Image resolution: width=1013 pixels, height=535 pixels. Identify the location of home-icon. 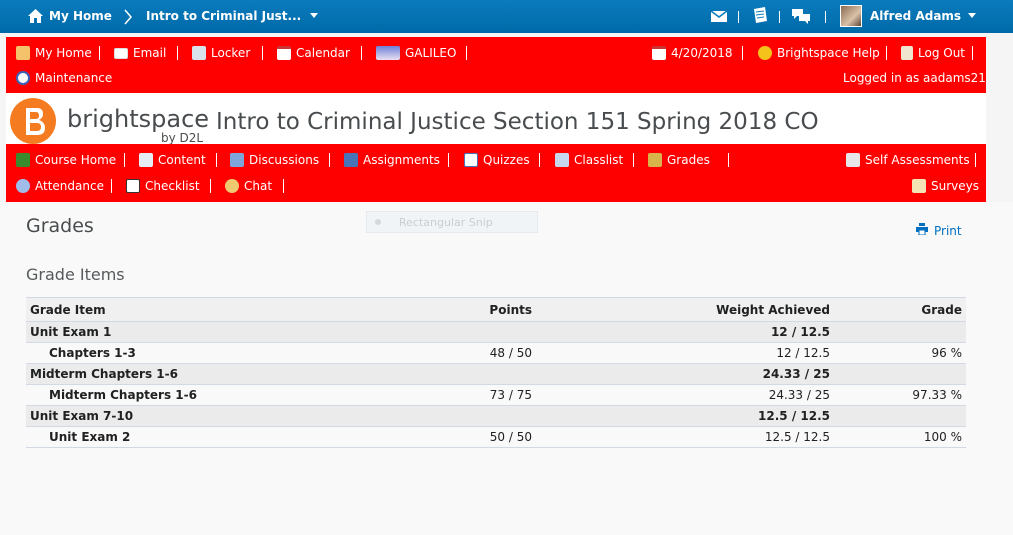
(23, 53).